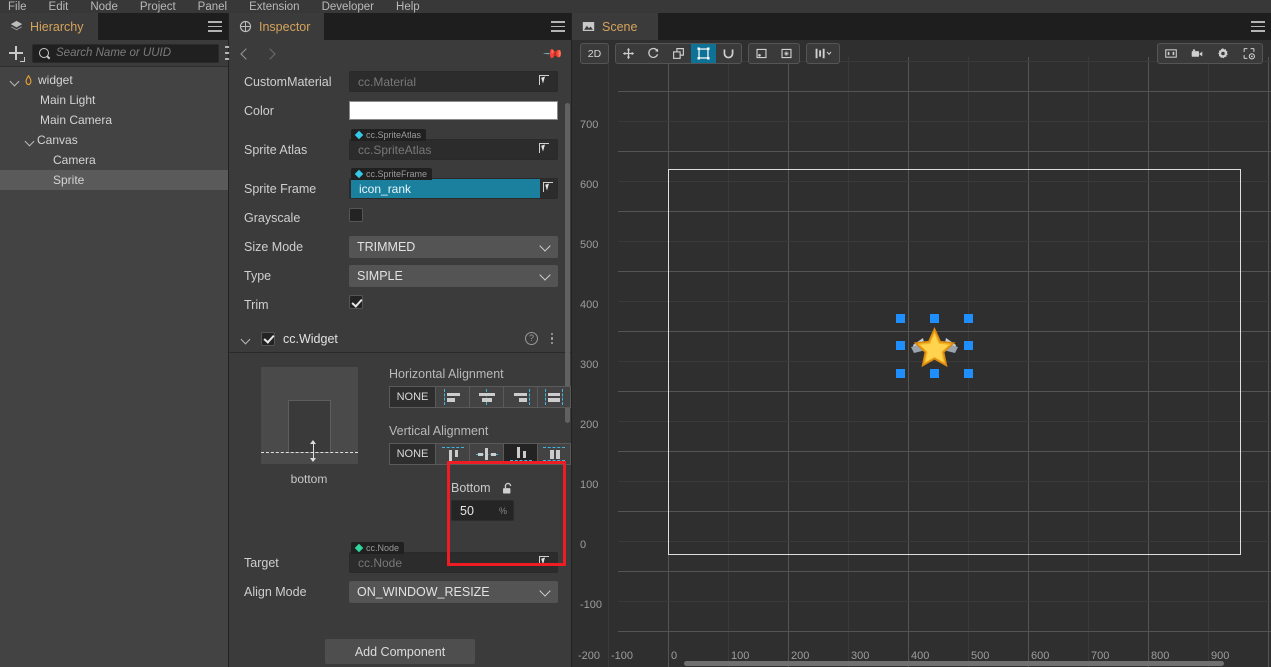 The height and width of the screenshot is (667, 1271). What do you see at coordinates (49, 26) in the screenshot?
I see `tab-hierarchy: Hierarchy` at bounding box center [49, 26].